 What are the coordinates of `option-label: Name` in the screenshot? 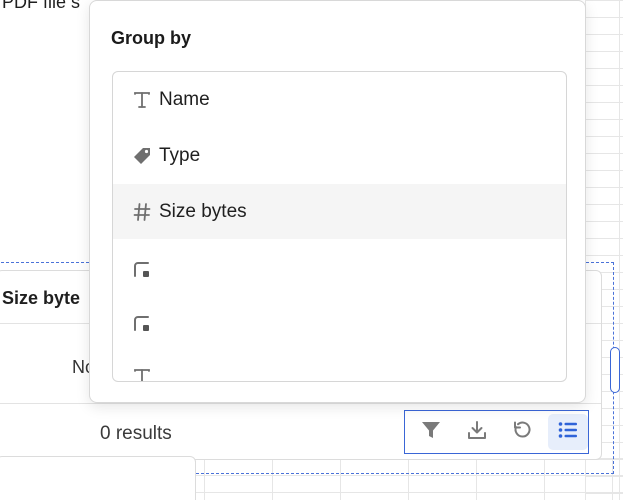 It's located at (184, 99).